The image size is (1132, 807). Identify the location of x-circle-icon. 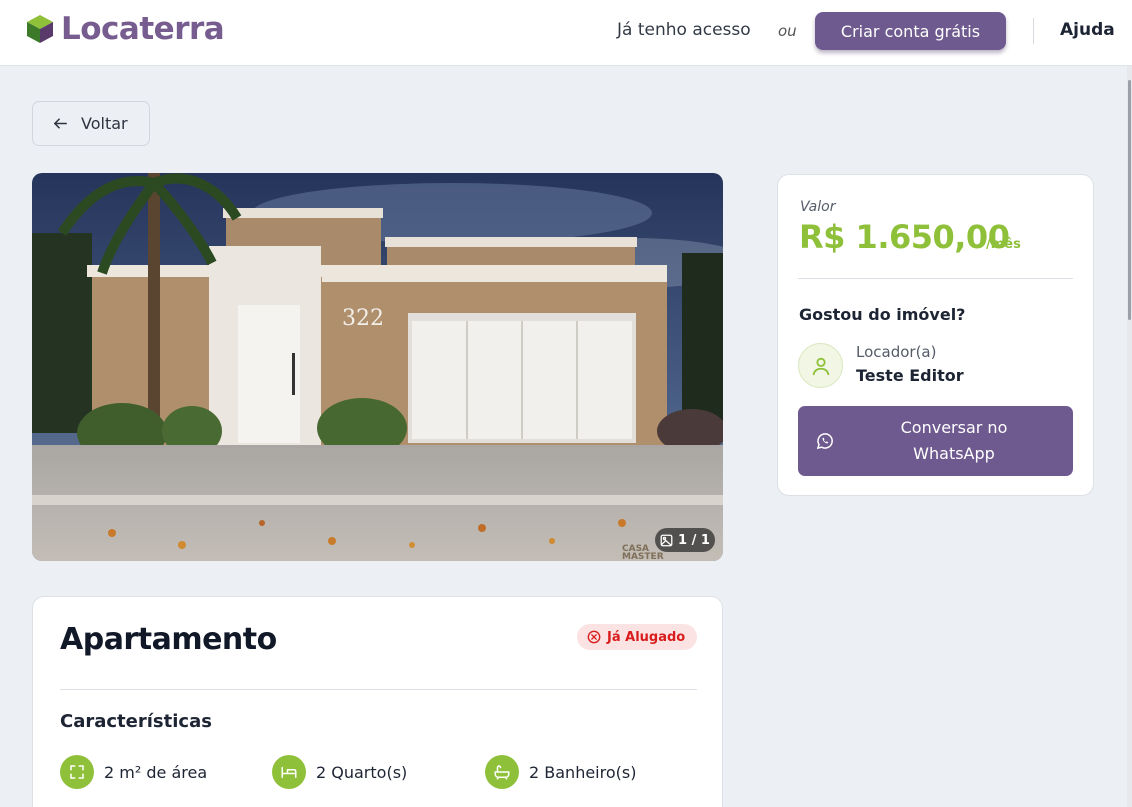
(594, 637).